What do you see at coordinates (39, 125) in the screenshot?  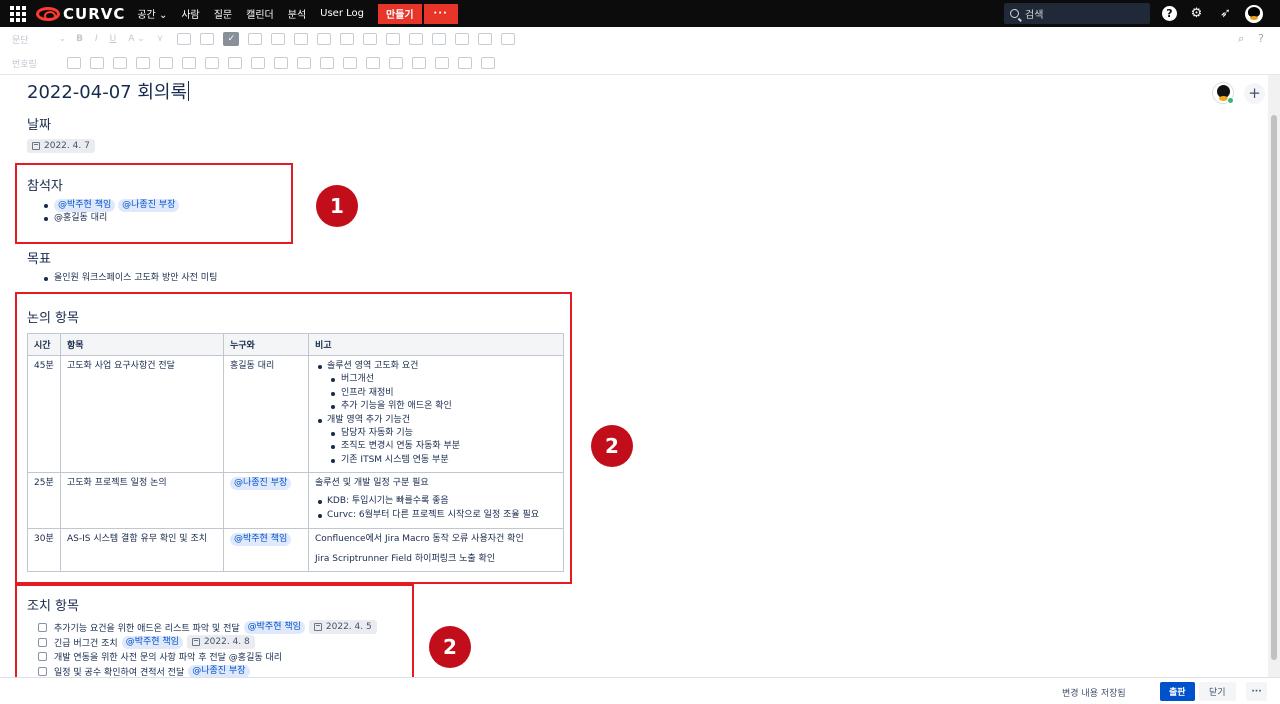 I see `date-heading: 날짜` at bounding box center [39, 125].